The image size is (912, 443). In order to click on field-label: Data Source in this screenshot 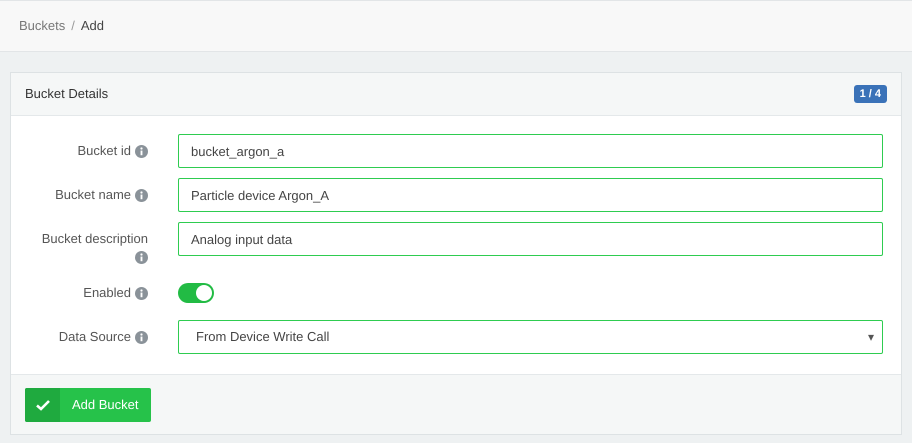, I will do `click(94, 337)`.